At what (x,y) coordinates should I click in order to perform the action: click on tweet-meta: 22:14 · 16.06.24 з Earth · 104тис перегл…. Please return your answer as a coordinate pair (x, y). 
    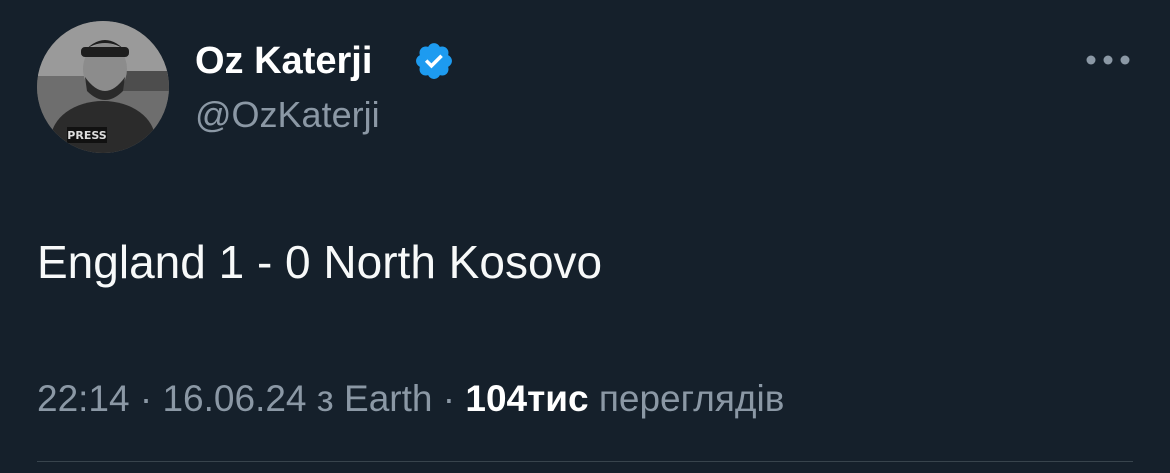
    Looking at the image, I should click on (410, 399).